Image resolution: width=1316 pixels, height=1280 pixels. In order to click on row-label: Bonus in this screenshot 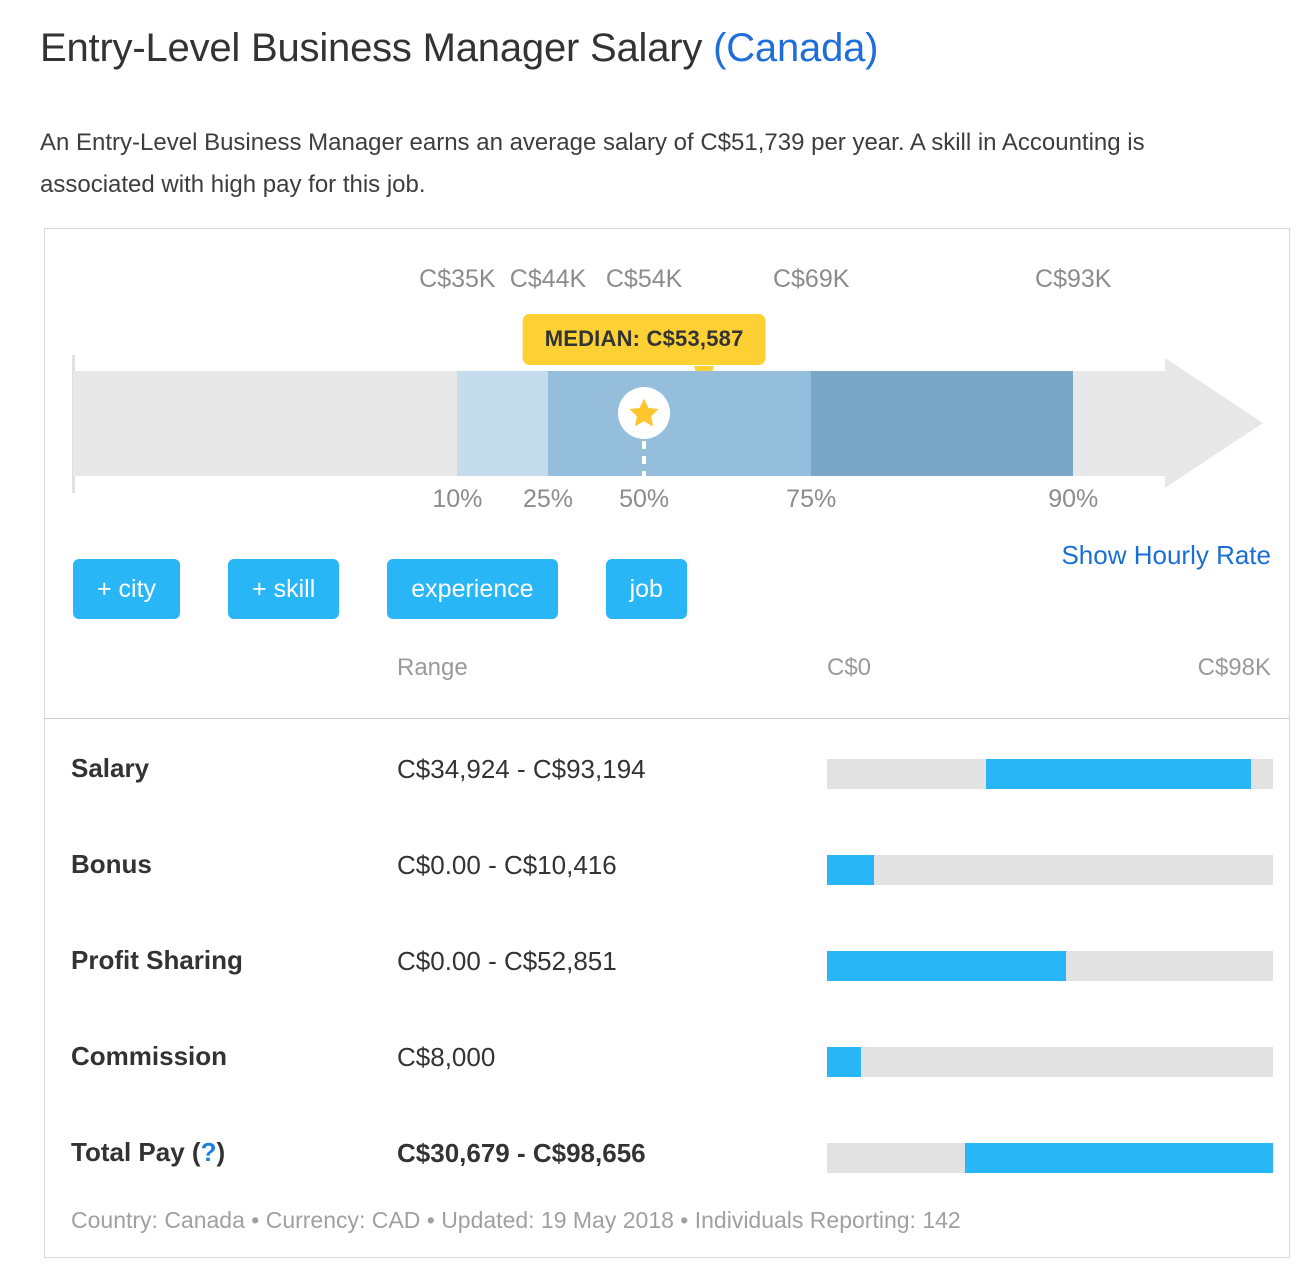, I will do `click(111, 864)`.